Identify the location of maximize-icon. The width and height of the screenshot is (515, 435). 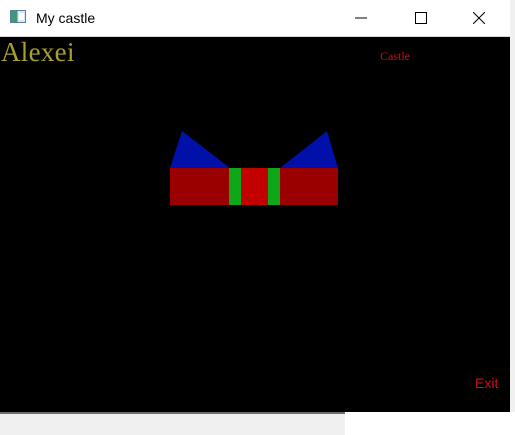
(421, 18).